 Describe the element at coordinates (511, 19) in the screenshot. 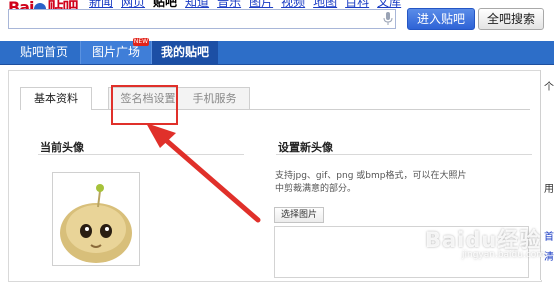

I see `search-all-button: 全吧搜索` at that location.